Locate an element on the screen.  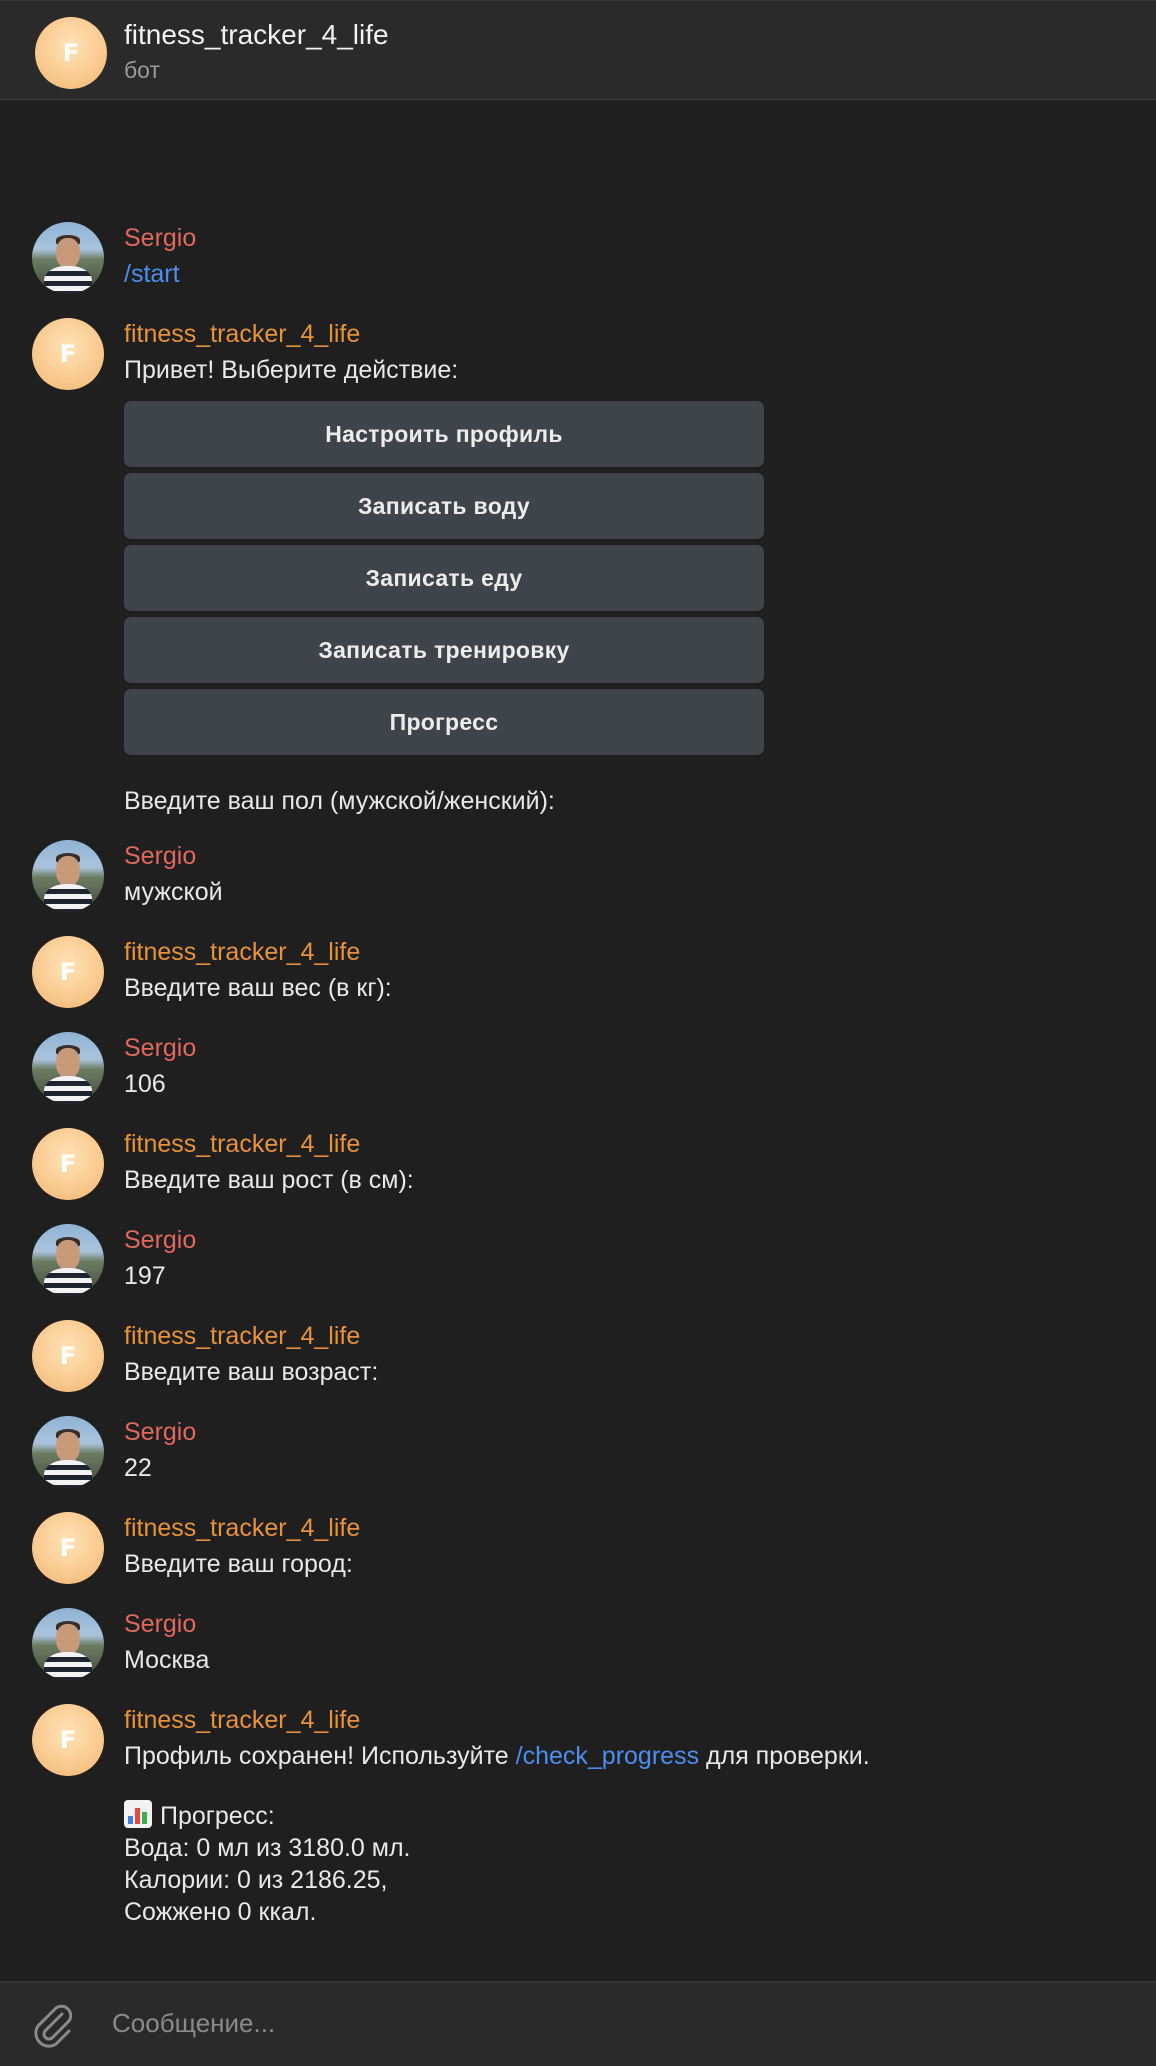
message-text: Введите ваш пол (мужской/женский): is located at coordinates (339, 801).